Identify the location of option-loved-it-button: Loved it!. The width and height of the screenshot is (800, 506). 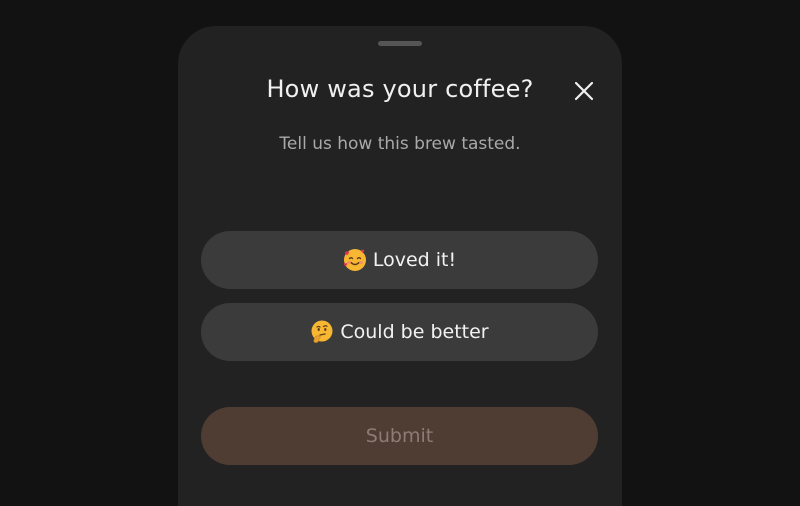
(399, 260).